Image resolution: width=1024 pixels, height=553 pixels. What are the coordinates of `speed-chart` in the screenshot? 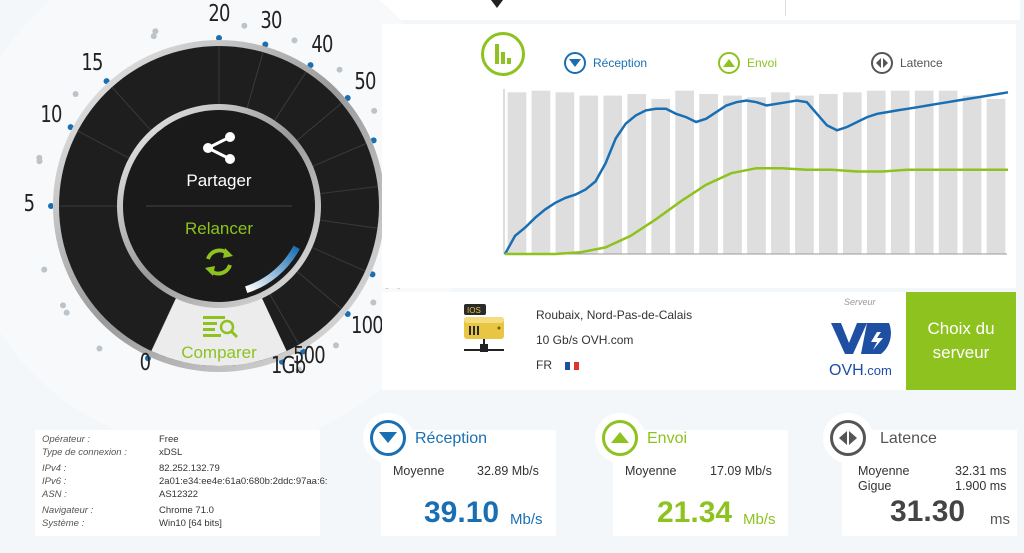 It's located at (756, 172).